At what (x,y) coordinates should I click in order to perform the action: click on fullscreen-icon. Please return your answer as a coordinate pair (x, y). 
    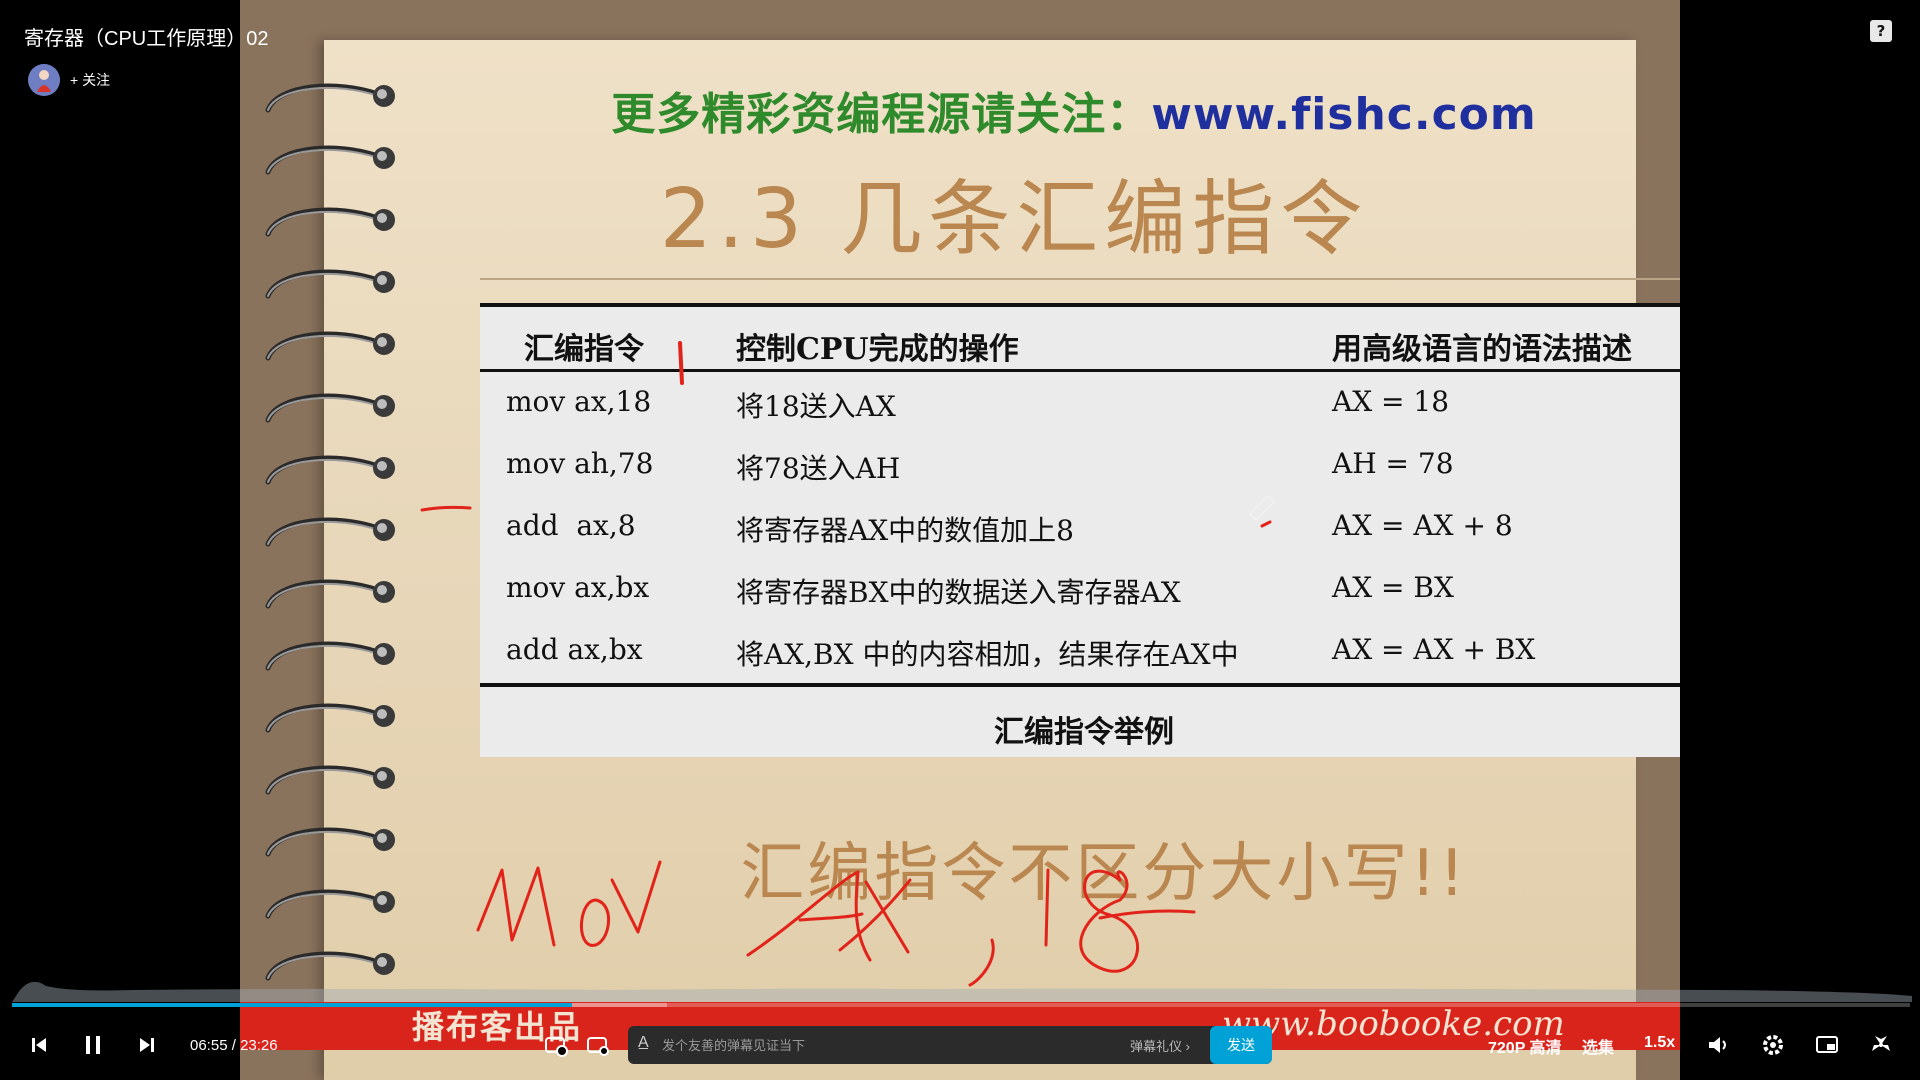
    Looking at the image, I should click on (1881, 1045).